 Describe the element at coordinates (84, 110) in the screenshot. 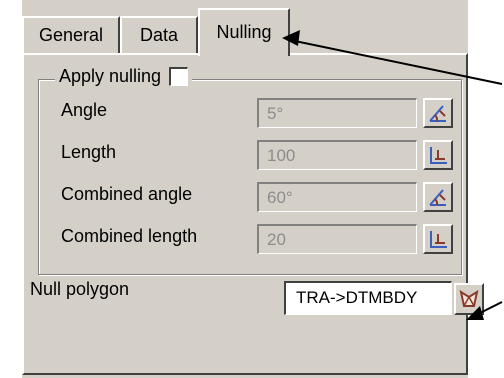

I see `angle-label: Angle` at that location.